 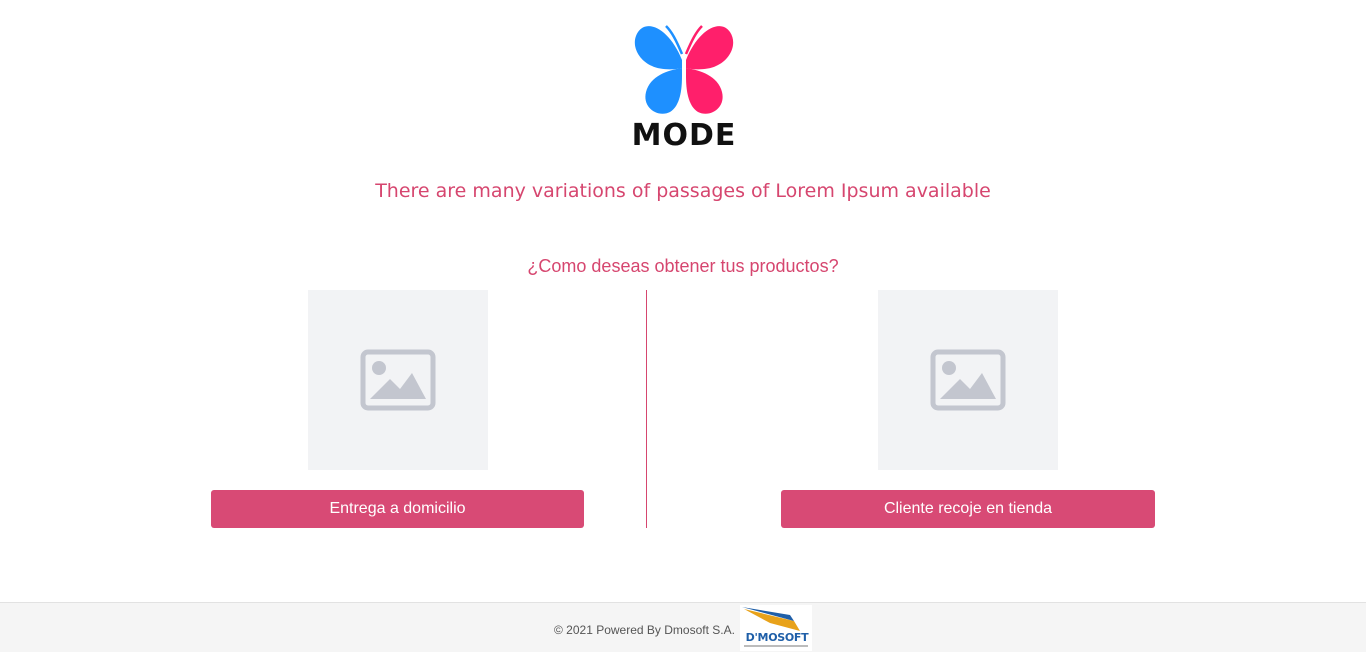 What do you see at coordinates (684, 69) in the screenshot?
I see `butterfly-icon` at bounding box center [684, 69].